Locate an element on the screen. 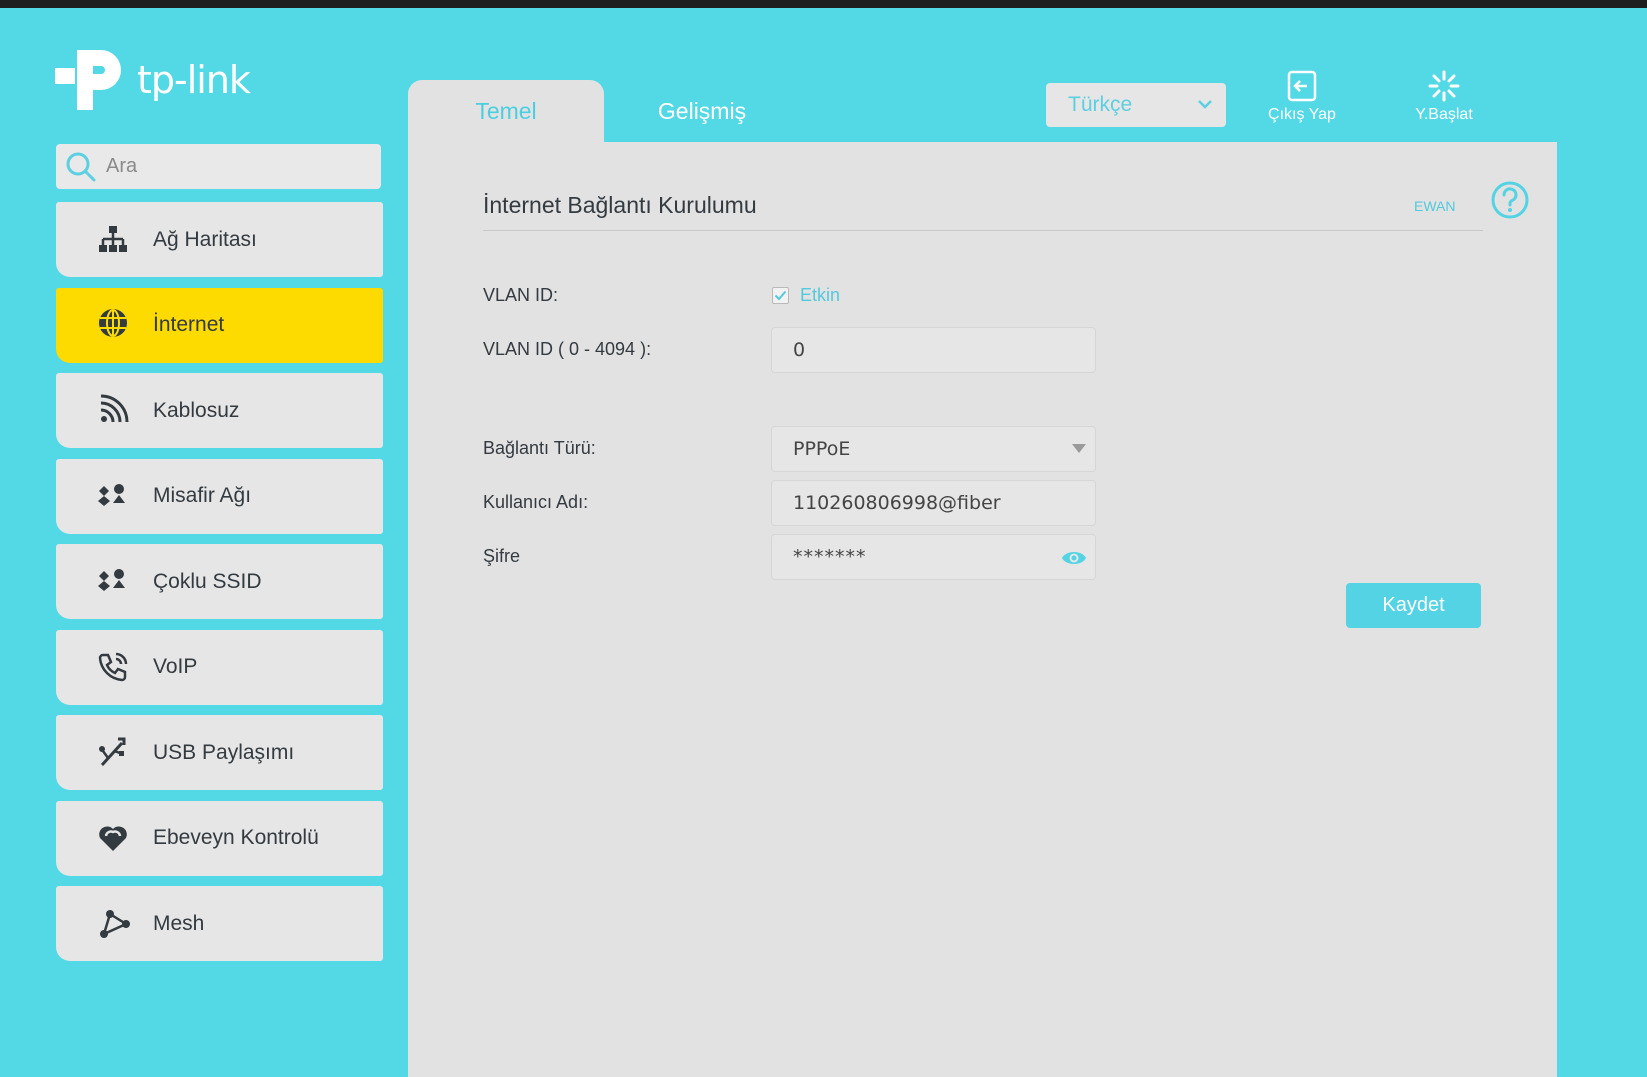 This screenshot has width=1647, height=1077. sidebar-item-wireless: Kablosuz is located at coordinates (219, 410).